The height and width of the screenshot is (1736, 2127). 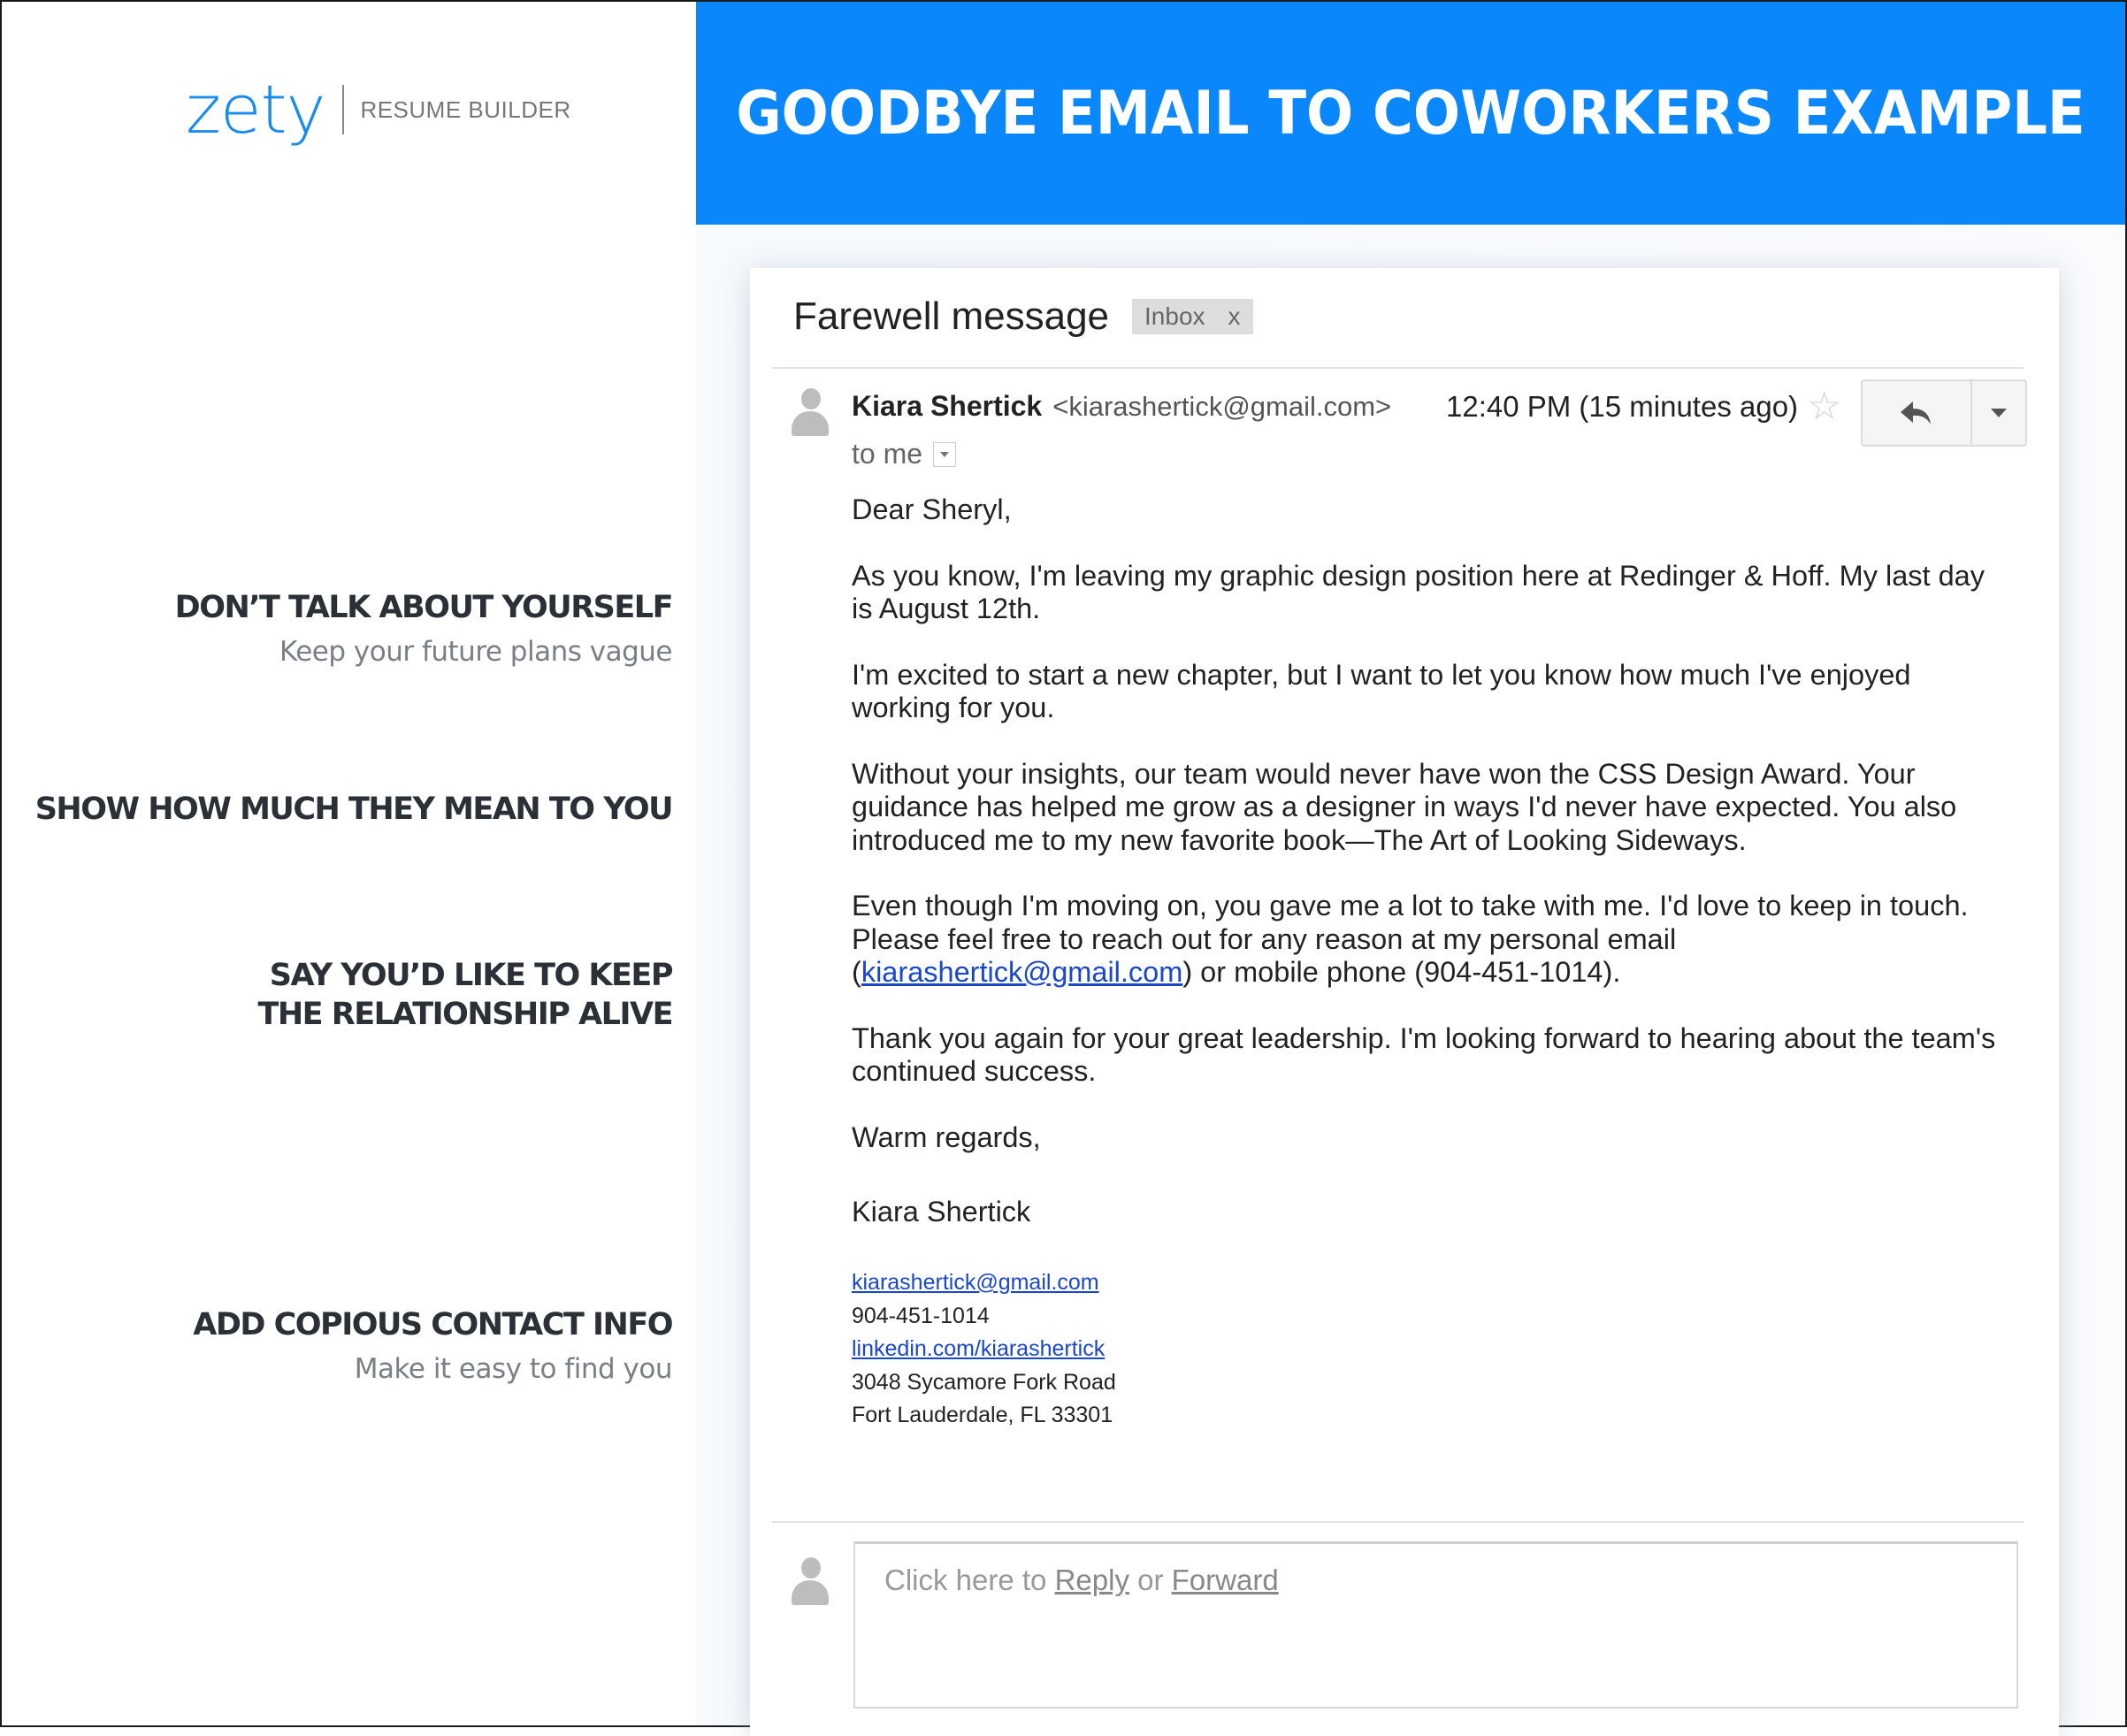 I want to click on reply-arrow-icon, so click(x=1916, y=412).